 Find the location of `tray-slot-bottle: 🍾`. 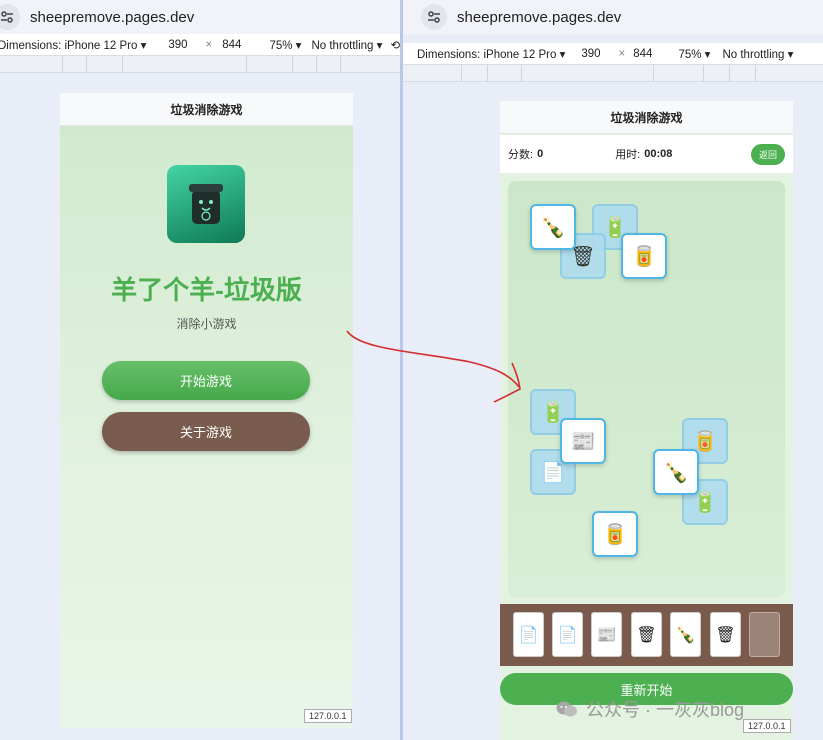

tray-slot-bottle: 🍾 is located at coordinates (685, 634).